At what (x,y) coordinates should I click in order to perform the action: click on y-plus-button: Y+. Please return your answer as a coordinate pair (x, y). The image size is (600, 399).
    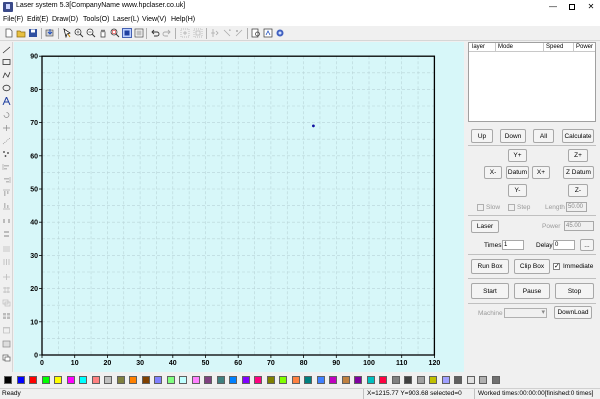
    Looking at the image, I should click on (517, 155).